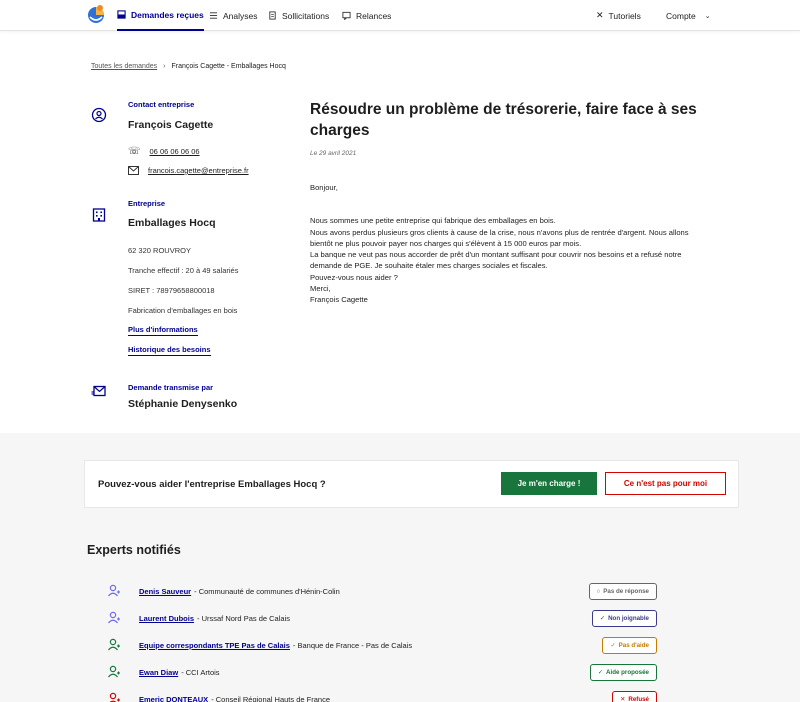  Describe the element at coordinates (121, 14) in the screenshot. I see `inbox-icon` at that location.